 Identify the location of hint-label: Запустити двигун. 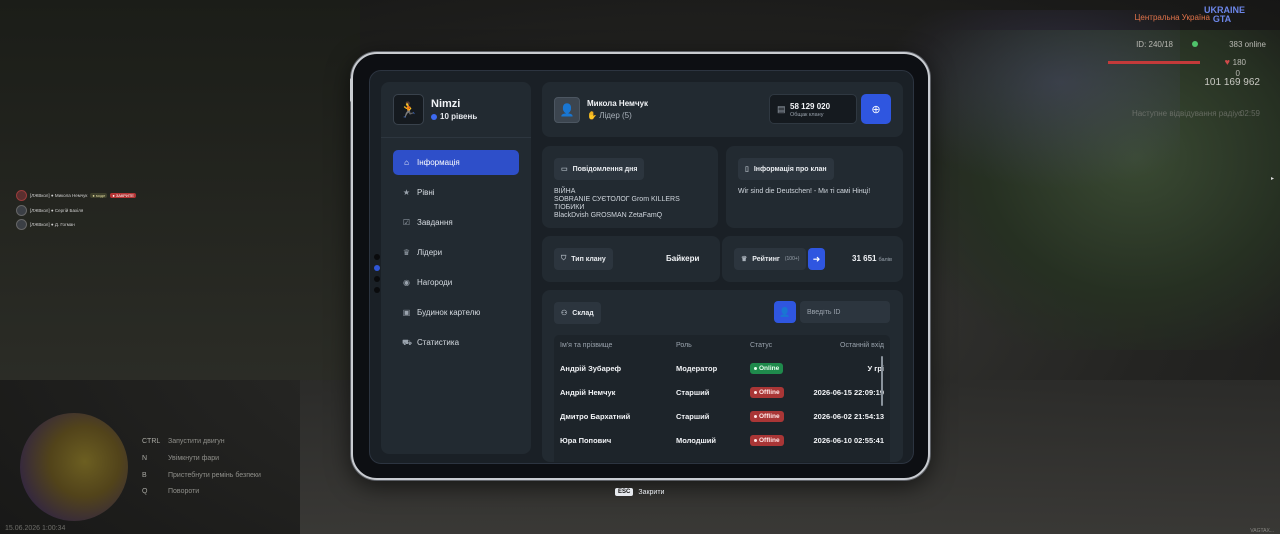
(196, 441).